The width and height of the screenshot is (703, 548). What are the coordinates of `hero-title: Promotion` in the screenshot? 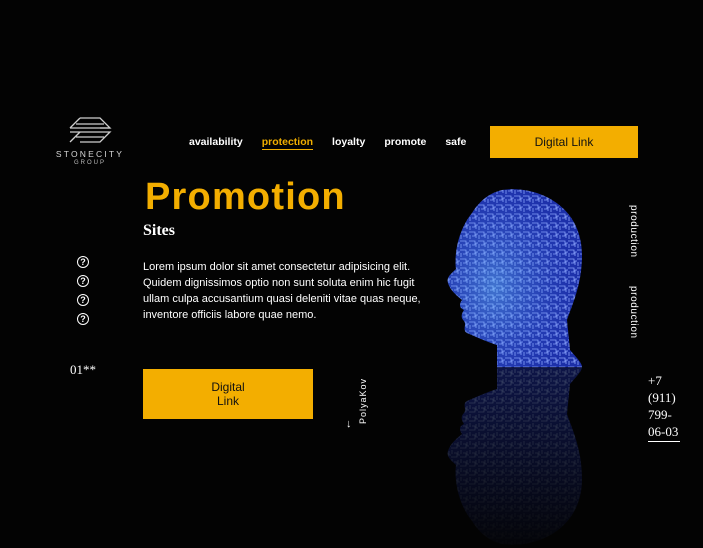 It's located at (245, 197).